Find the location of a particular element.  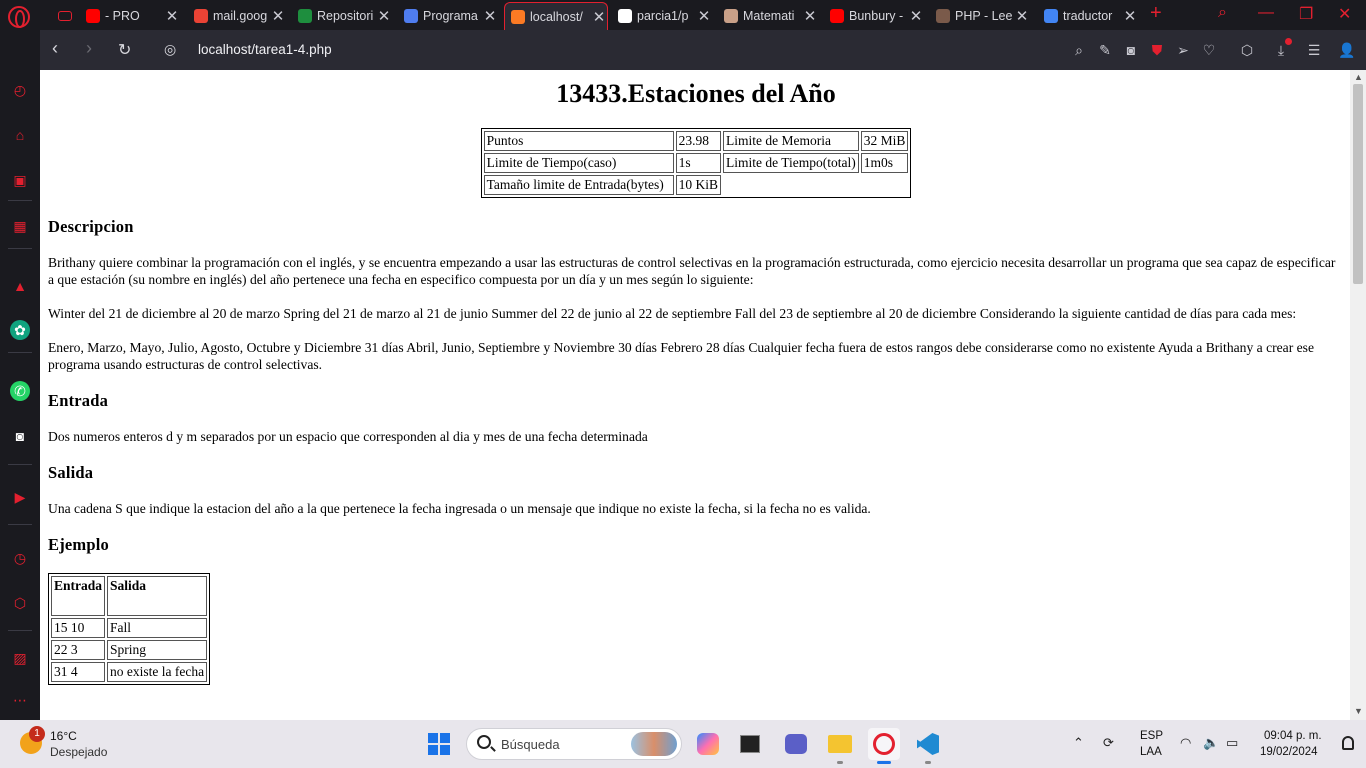

tab-active: localhost/ ✕ is located at coordinates (556, 16).